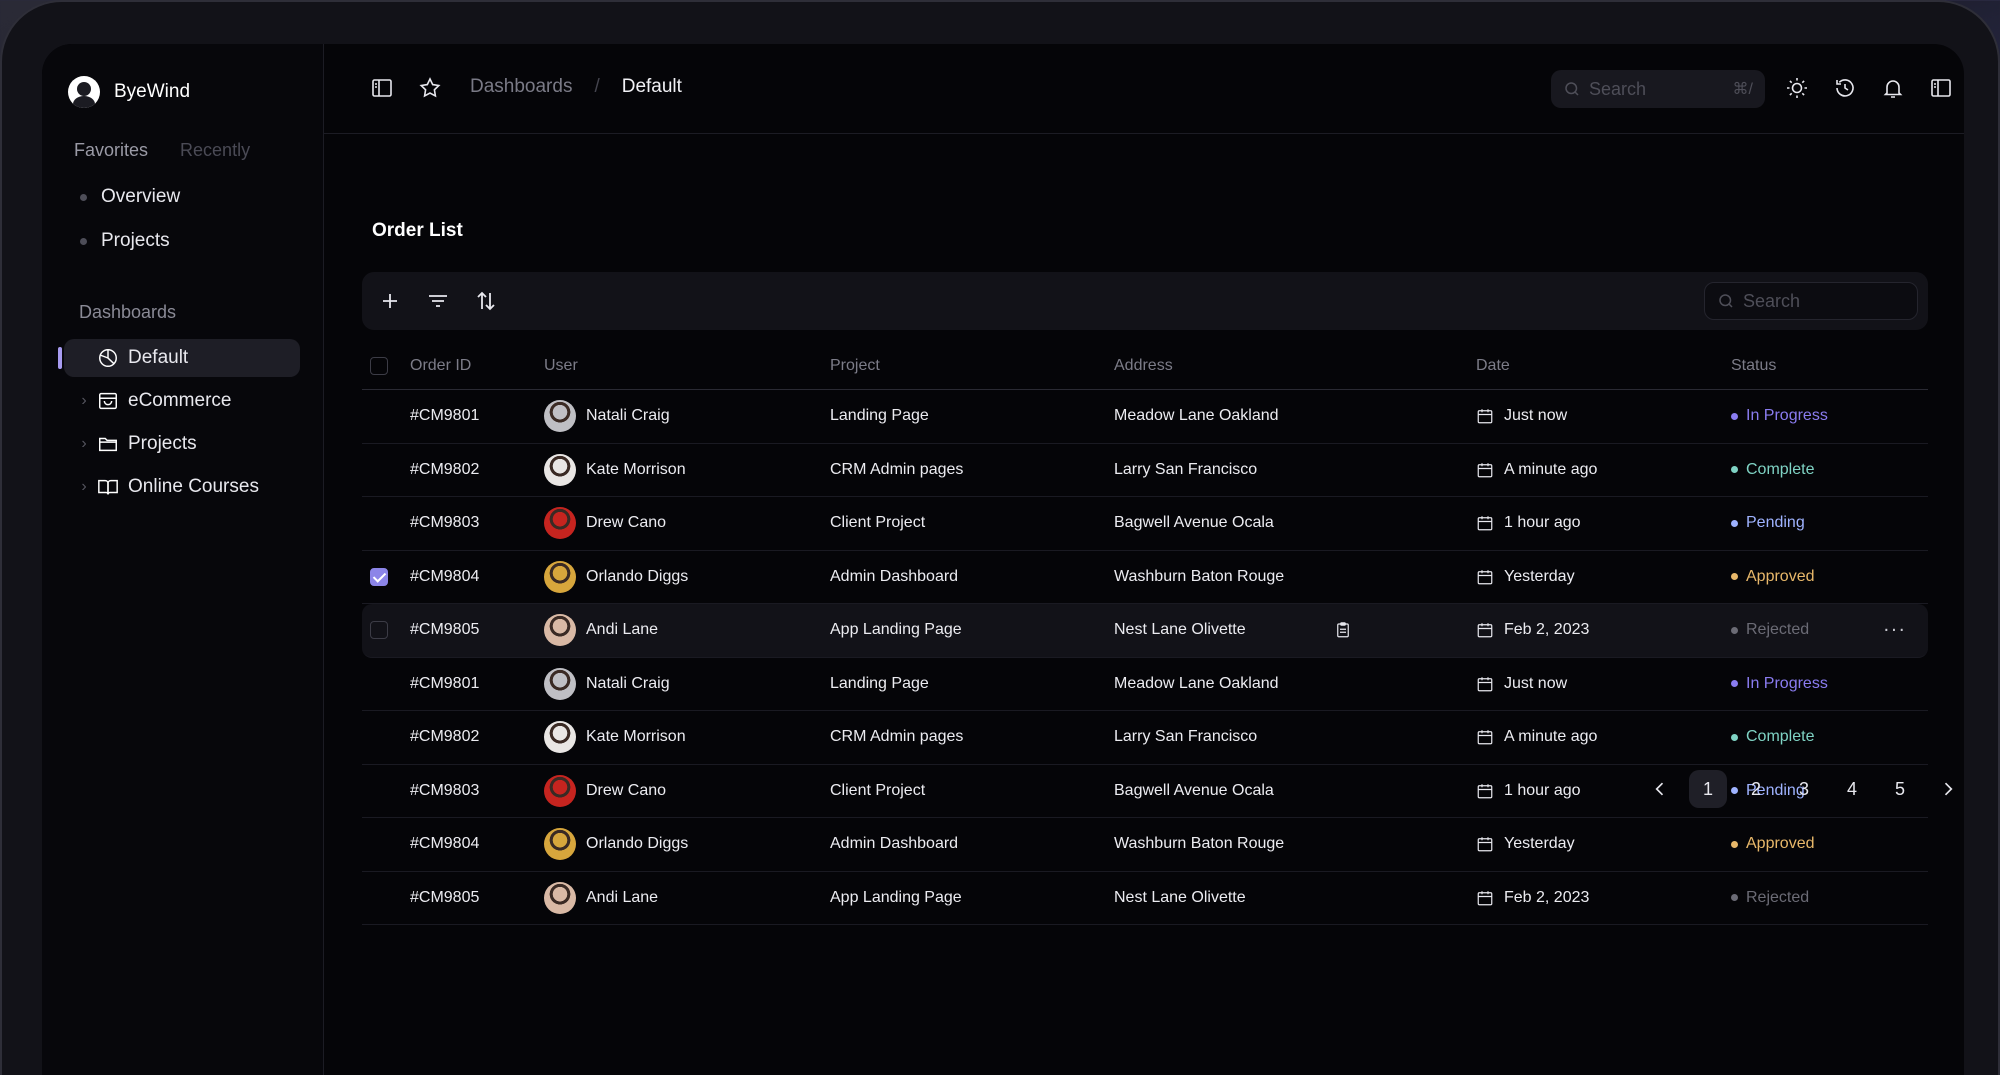 The height and width of the screenshot is (1075, 2000). I want to click on sort-icon, so click(486, 301).